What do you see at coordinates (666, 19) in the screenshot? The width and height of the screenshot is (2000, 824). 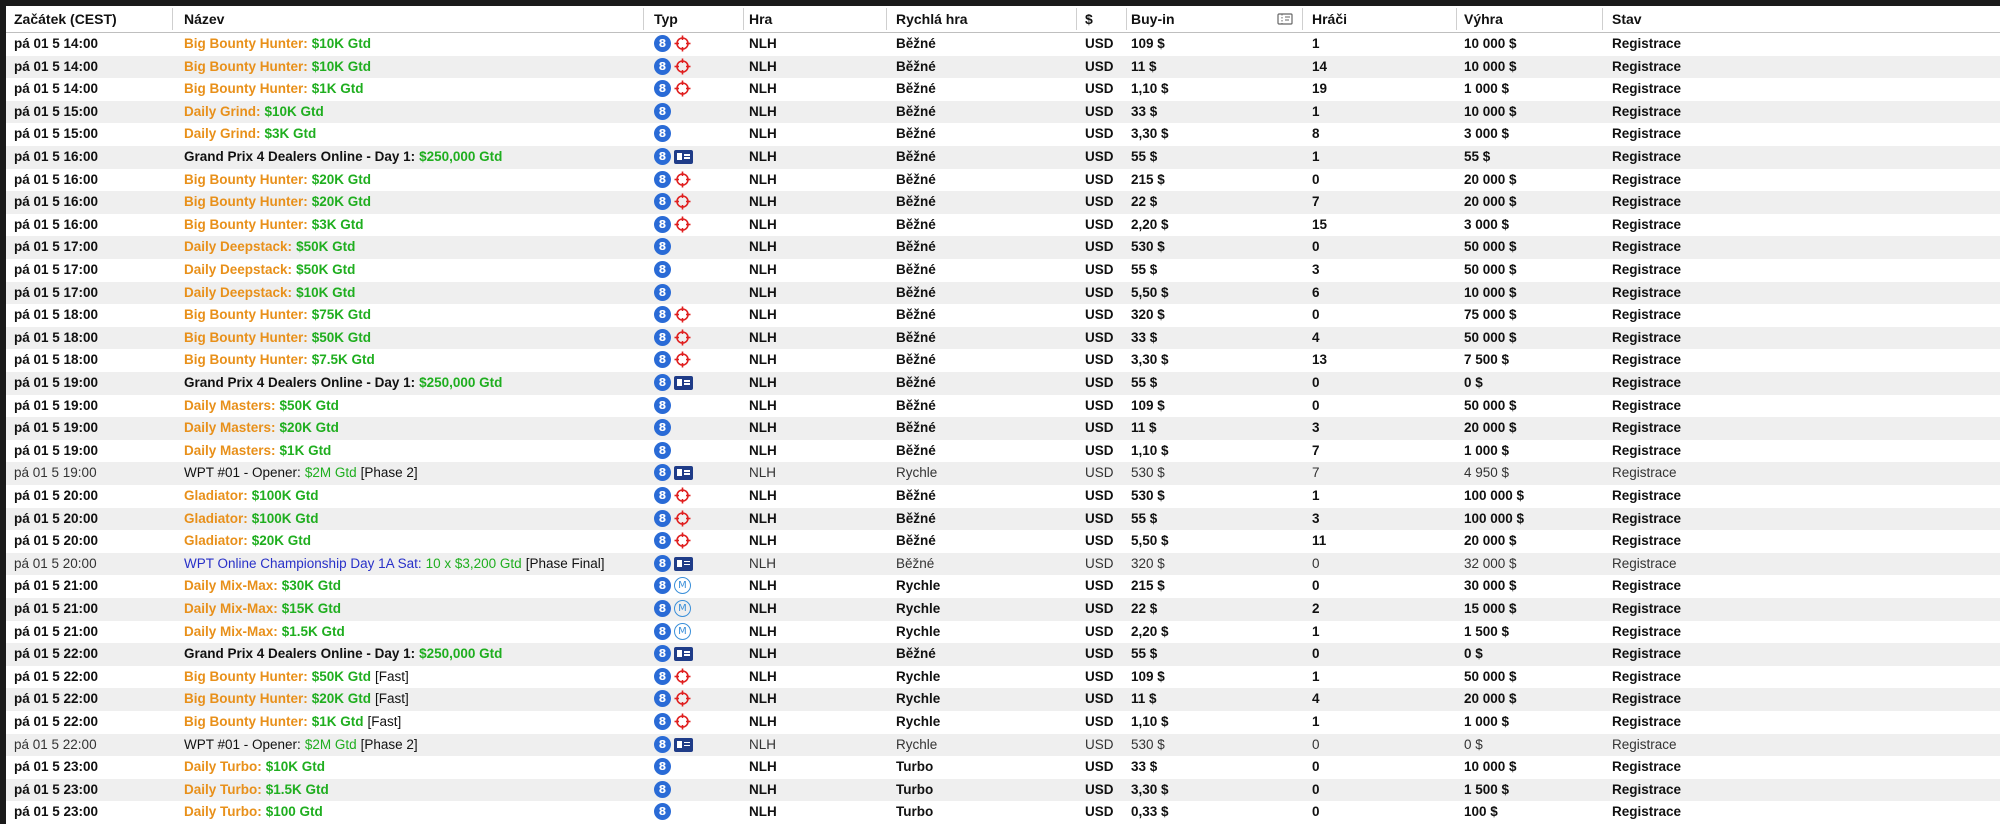 I see `column-header-type: Typ` at bounding box center [666, 19].